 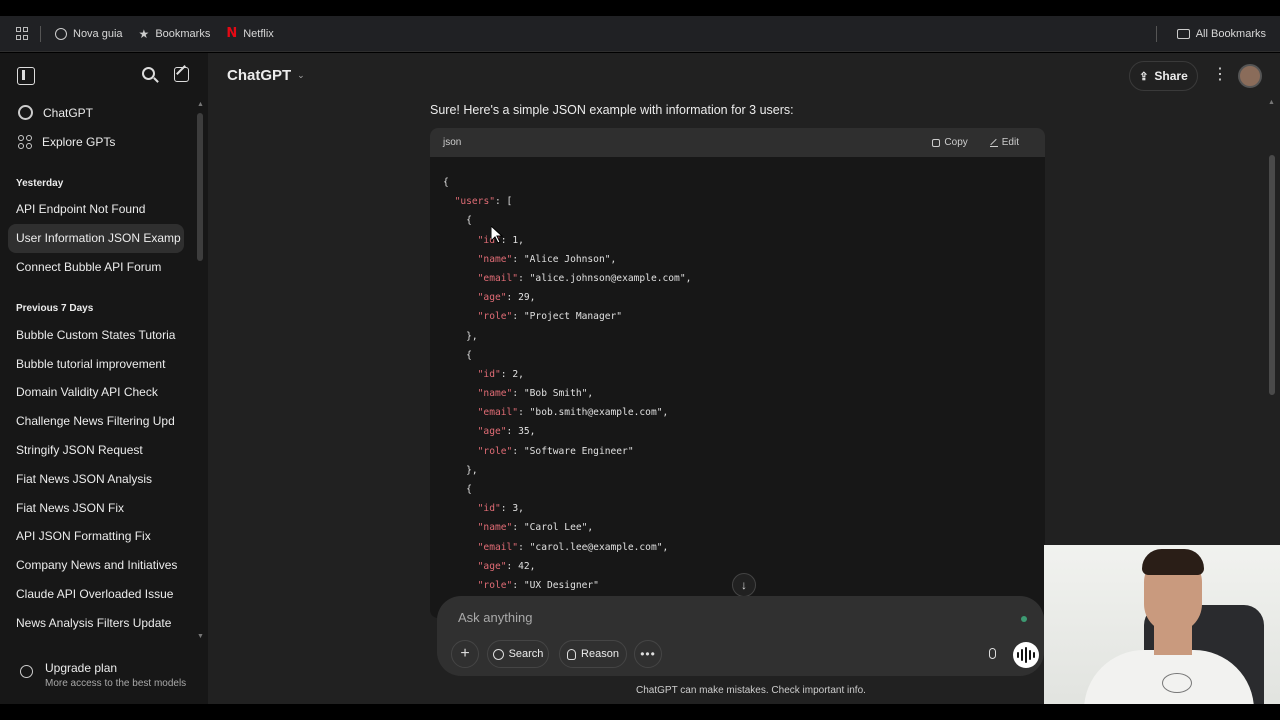 What do you see at coordinates (1231, 34) in the screenshot?
I see `all-bookmarks-link: All Bookmarks` at bounding box center [1231, 34].